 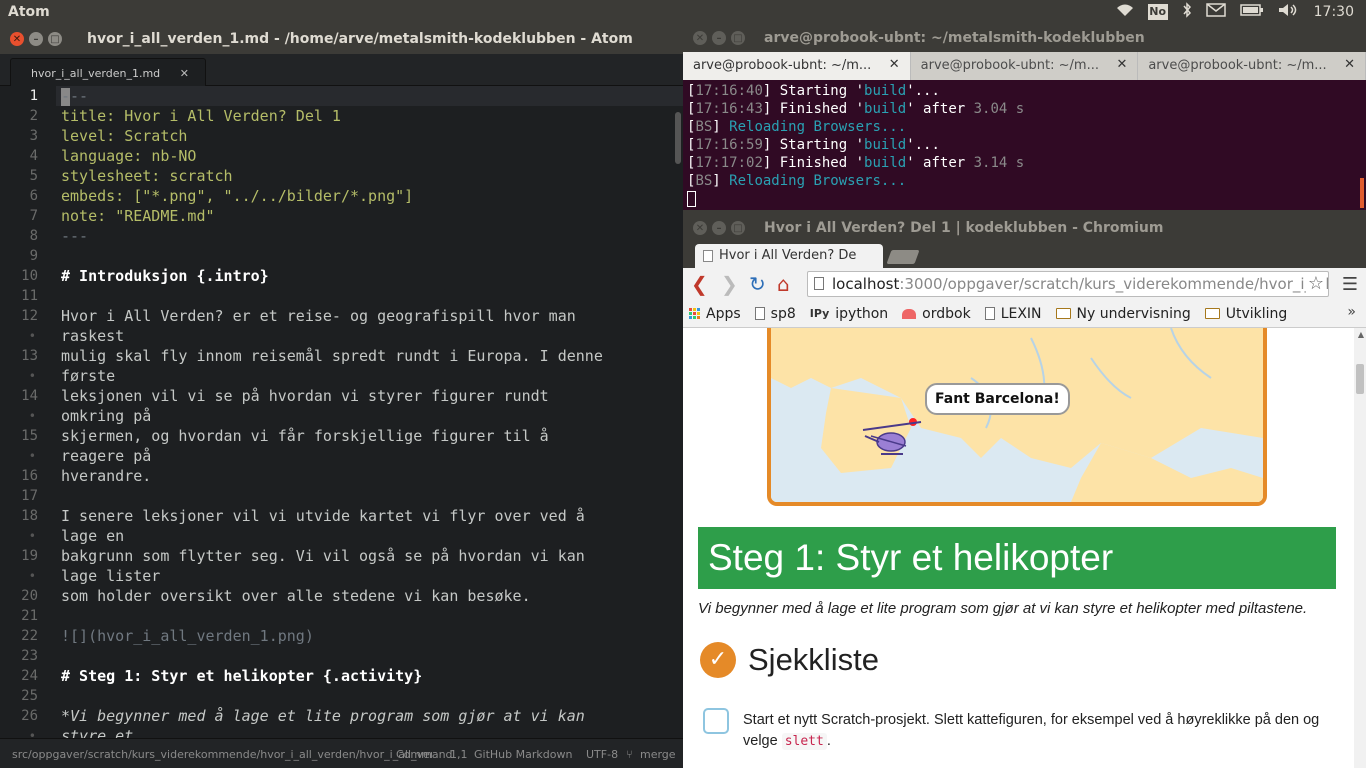 I want to click on atom-tab-bar: hvor_i_all_verden_1.md ✕, so click(x=341, y=70).